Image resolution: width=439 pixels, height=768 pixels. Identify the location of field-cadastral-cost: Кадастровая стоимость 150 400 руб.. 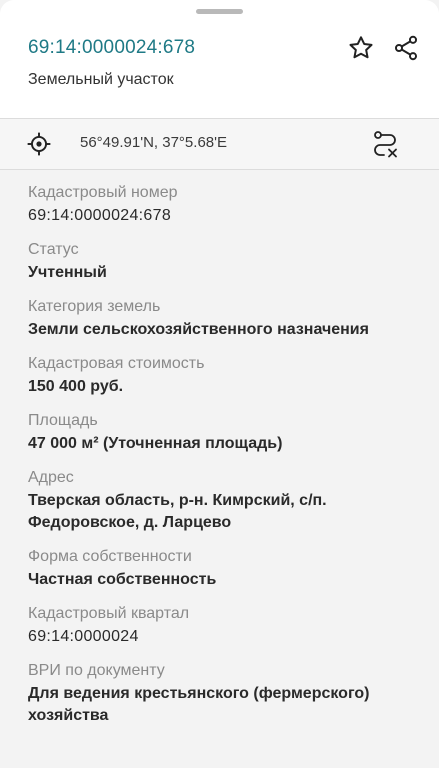
(228, 375).